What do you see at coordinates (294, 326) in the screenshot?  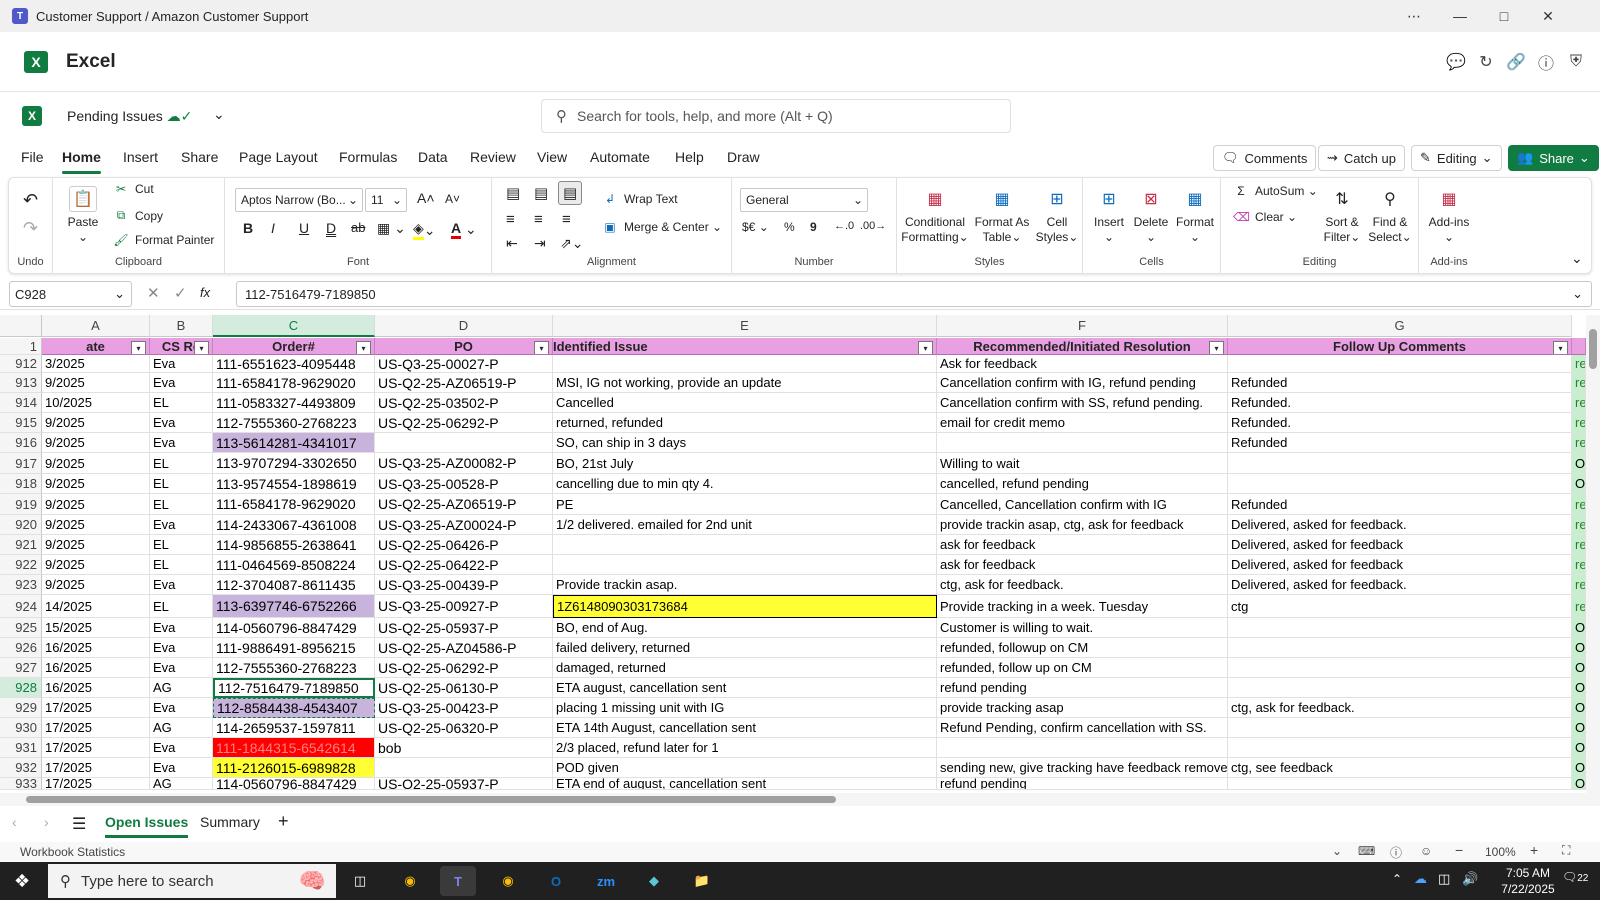 I see `column-header-c: C` at bounding box center [294, 326].